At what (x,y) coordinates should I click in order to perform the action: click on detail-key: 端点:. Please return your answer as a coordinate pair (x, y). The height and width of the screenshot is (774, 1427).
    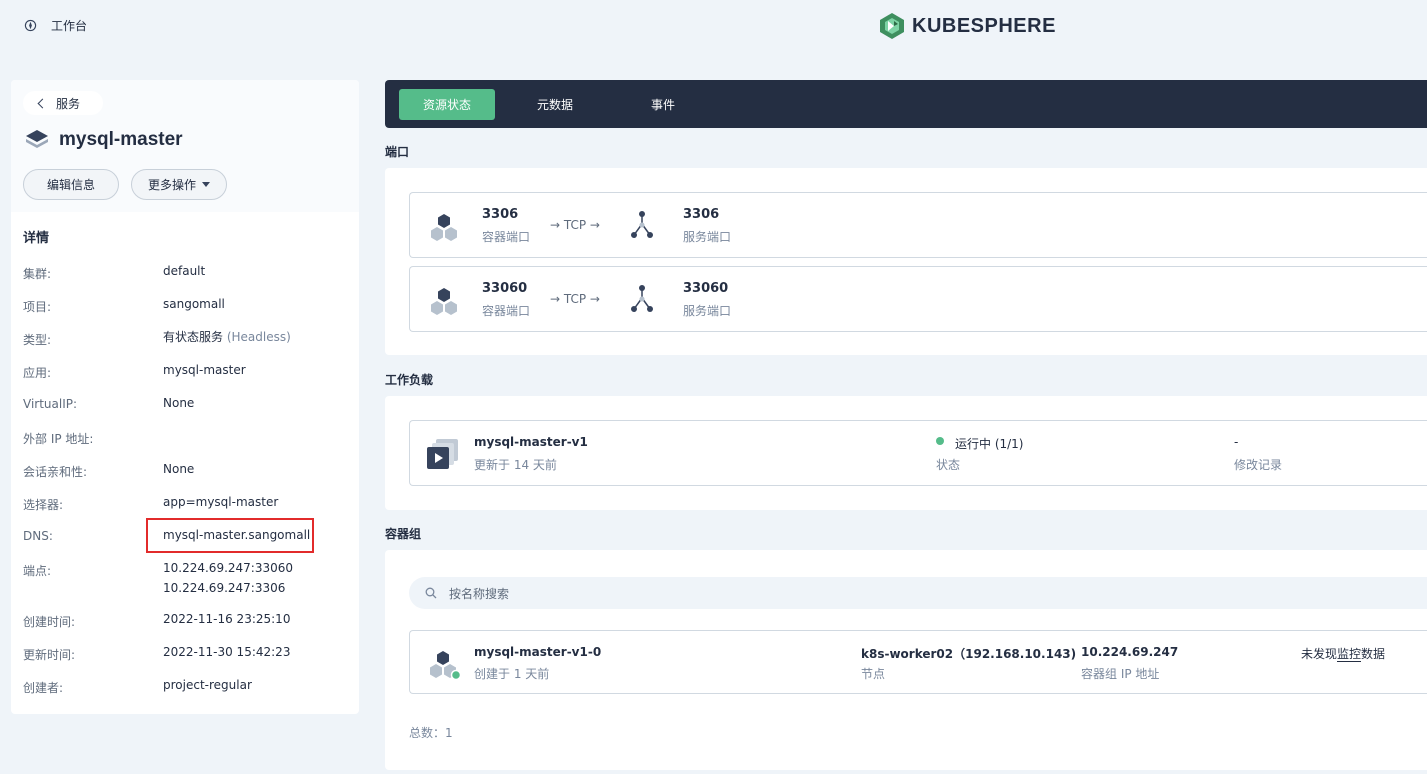
    Looking at the image, I should click on (37, 571).